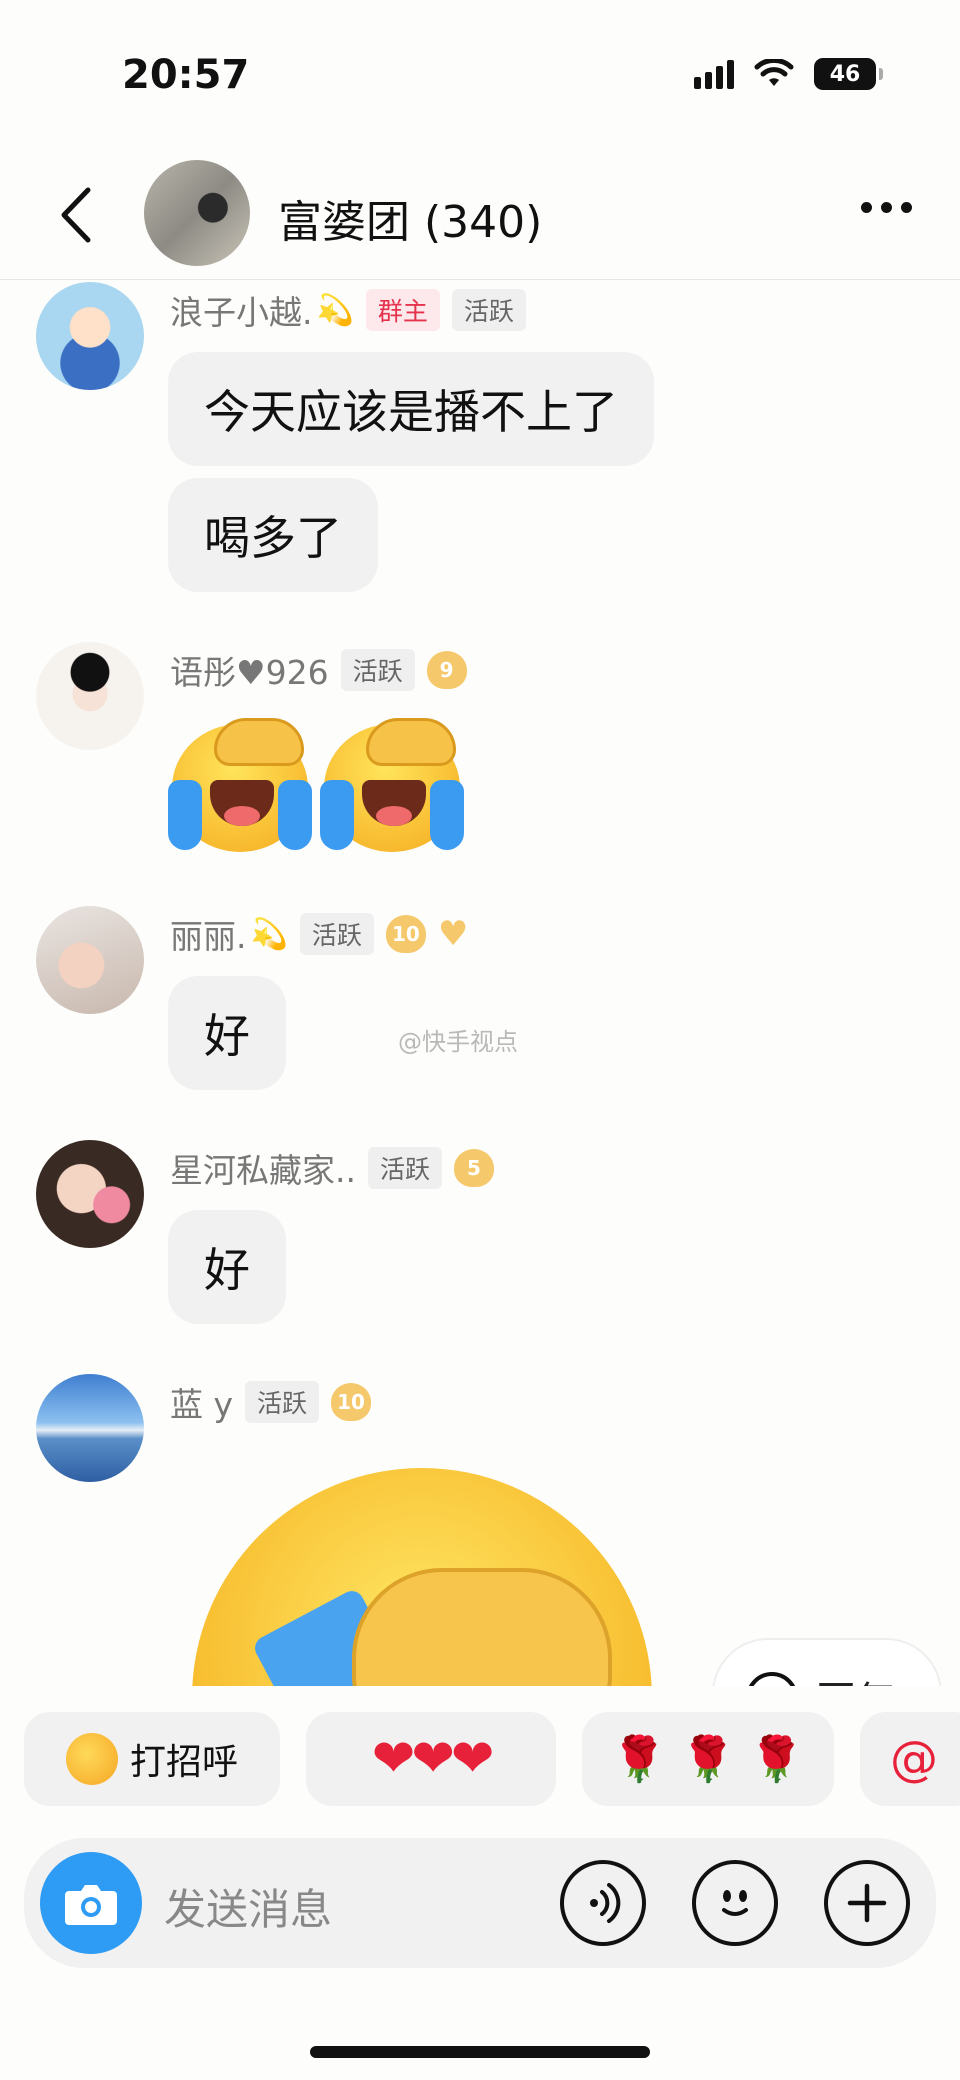 This screenshot has height=2080, width=960. I want to click on more-actions-button, so click(867, 1903).